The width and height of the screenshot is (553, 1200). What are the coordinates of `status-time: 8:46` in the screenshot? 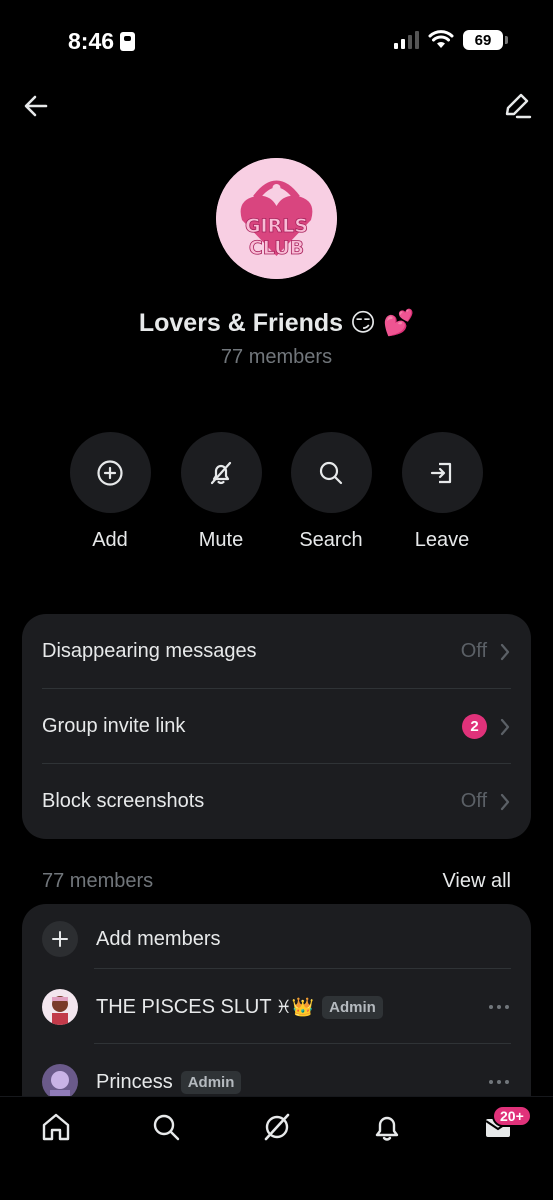 It's located at (102, 41).